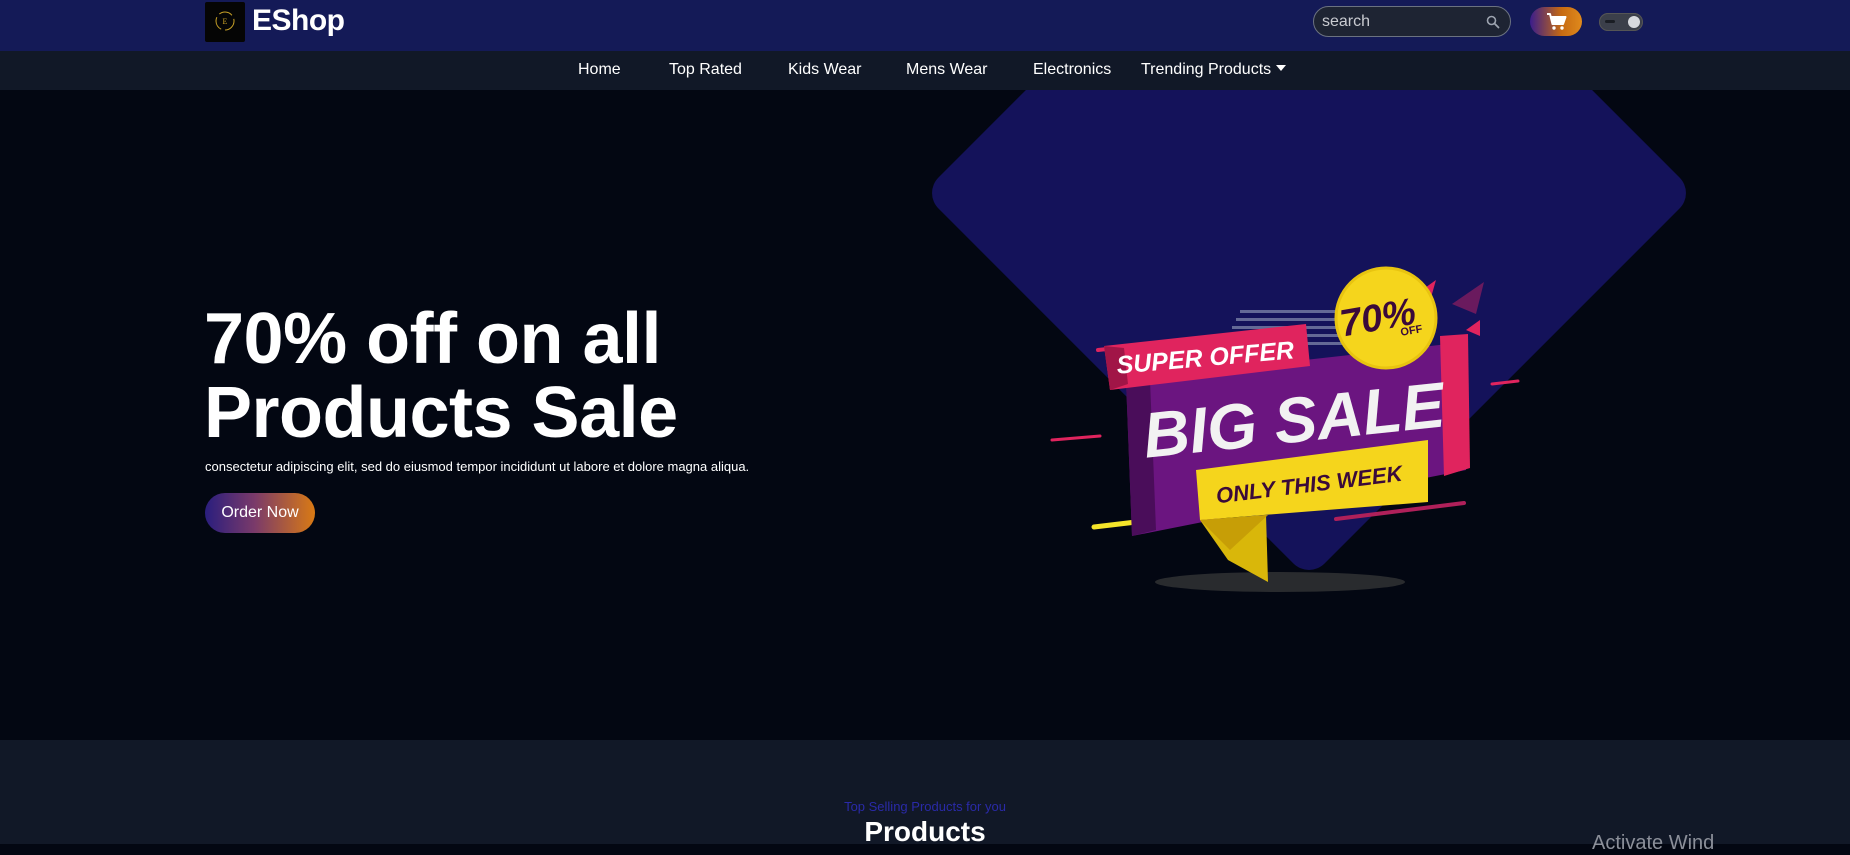  What do you see at coordinates (1281, 67) in the screenshot?
I see `caret-down-icon` at bounding box center [1281, 67].